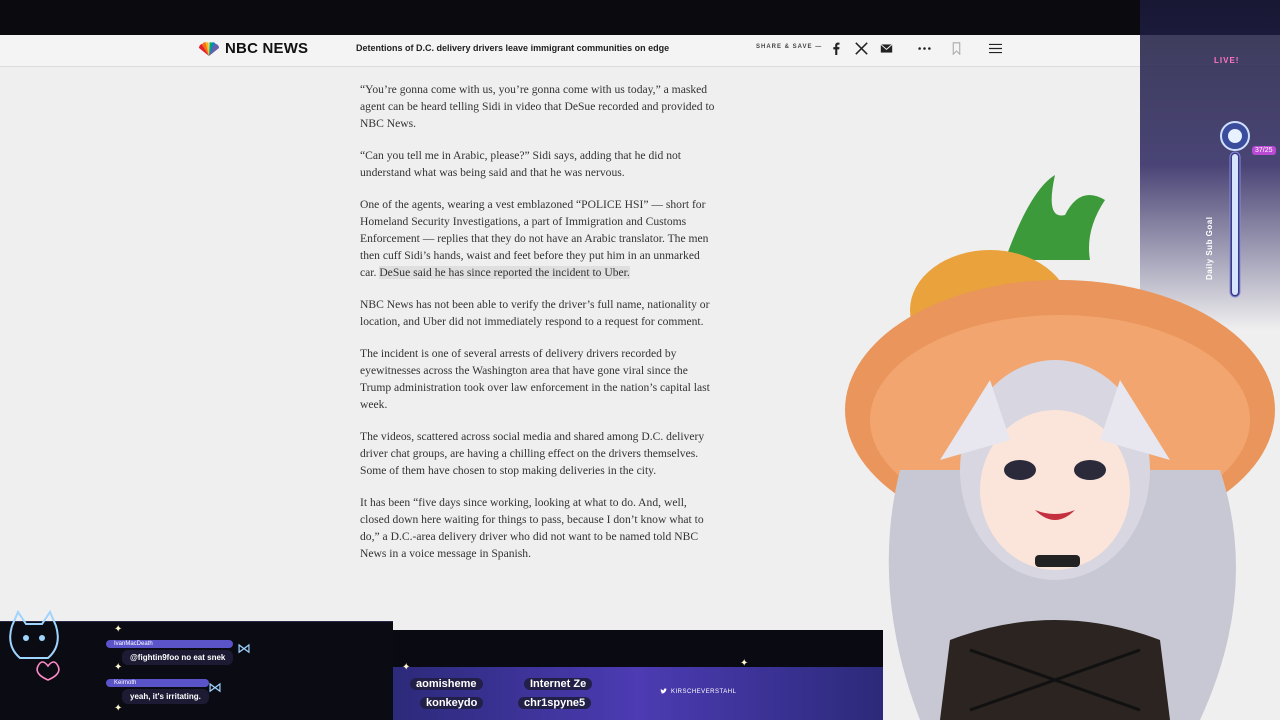 This screenshot has height=720, width=1280. I want to click on chat-text: yeah, it's irritating., so click(165, 696).